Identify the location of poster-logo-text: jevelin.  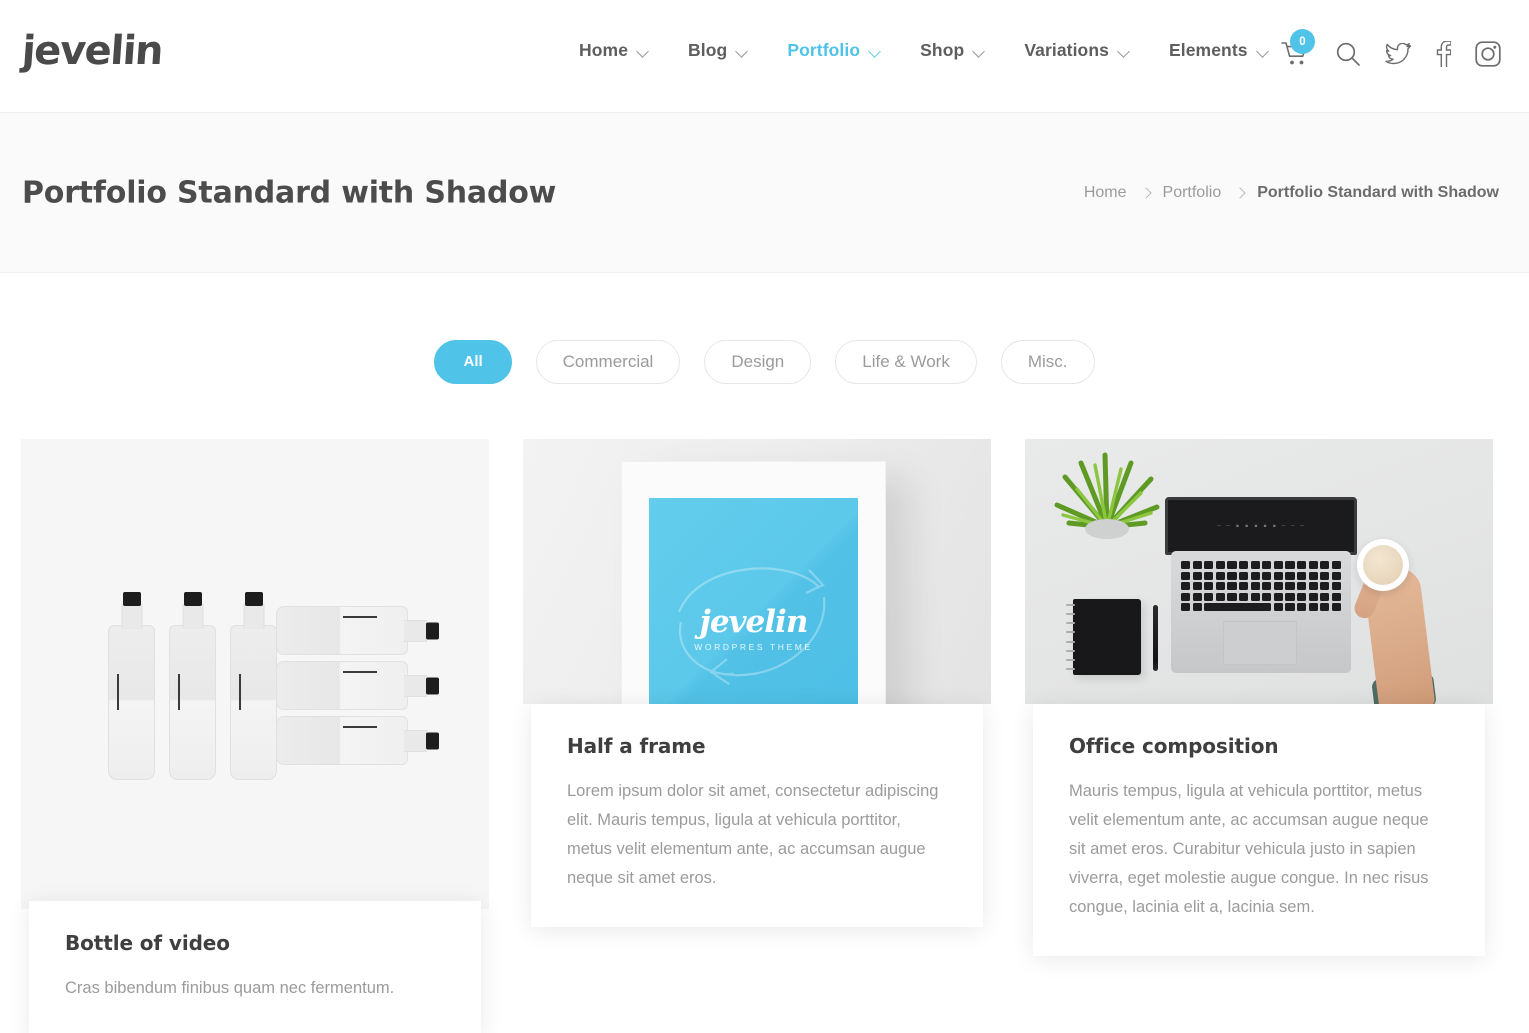
(754, 621).